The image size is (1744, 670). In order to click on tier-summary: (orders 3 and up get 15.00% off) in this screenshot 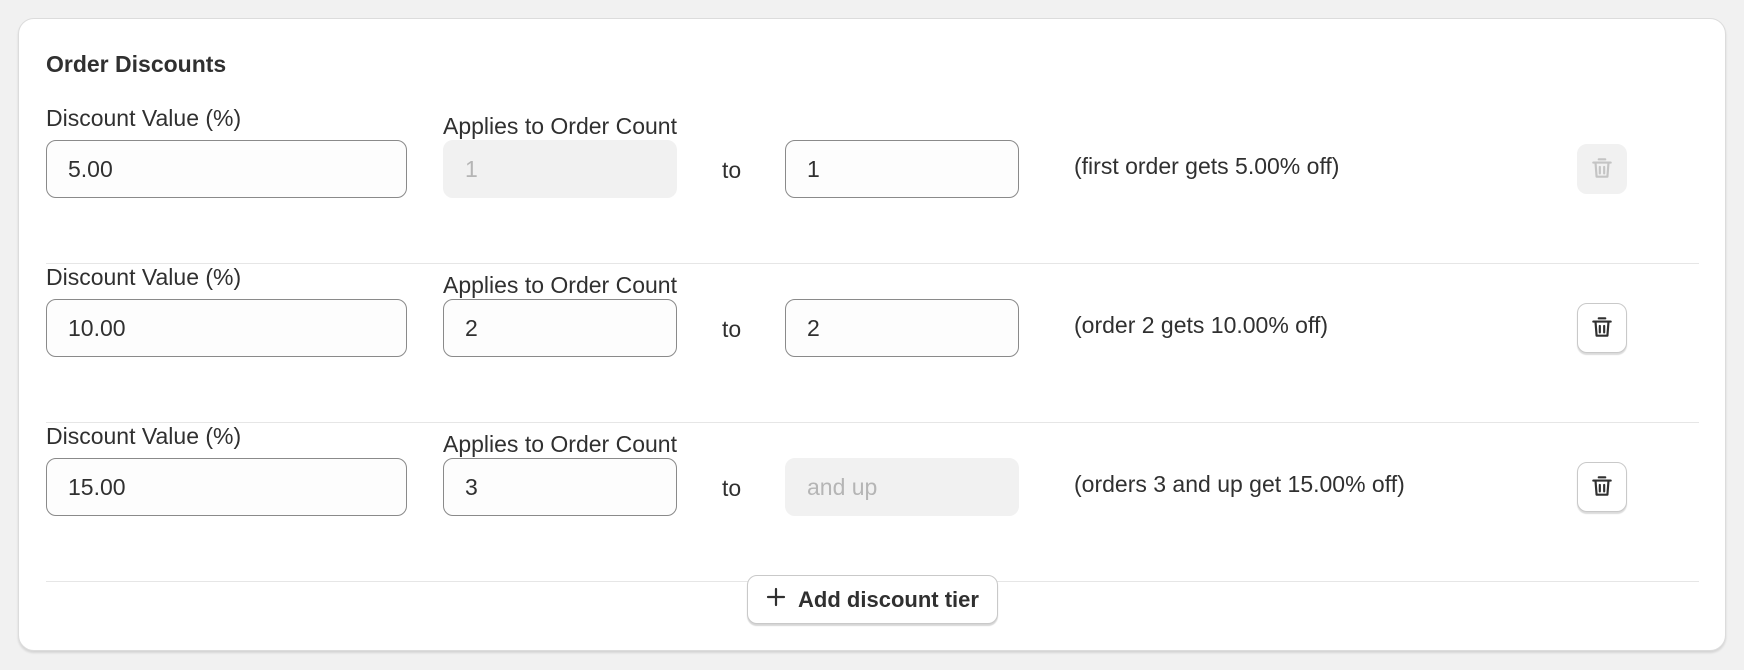, I will do `click(1239, 484)`.